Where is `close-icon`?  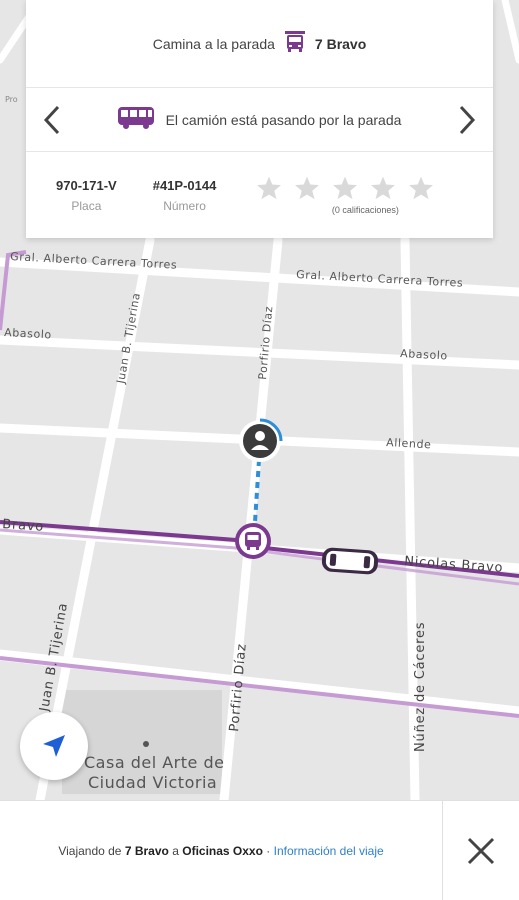 close-icon is located at coordinates (481, 850).